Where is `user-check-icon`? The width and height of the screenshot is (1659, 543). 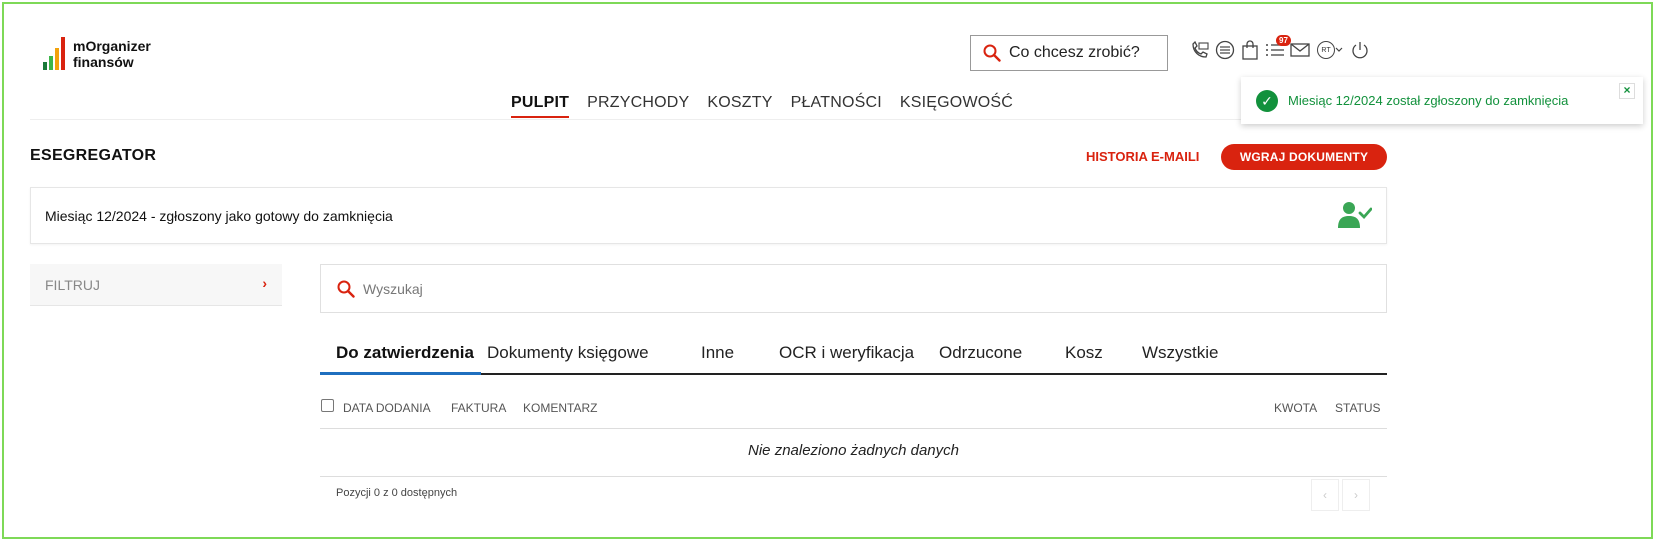 user-check-icon is located at coordinates (1355, 215).